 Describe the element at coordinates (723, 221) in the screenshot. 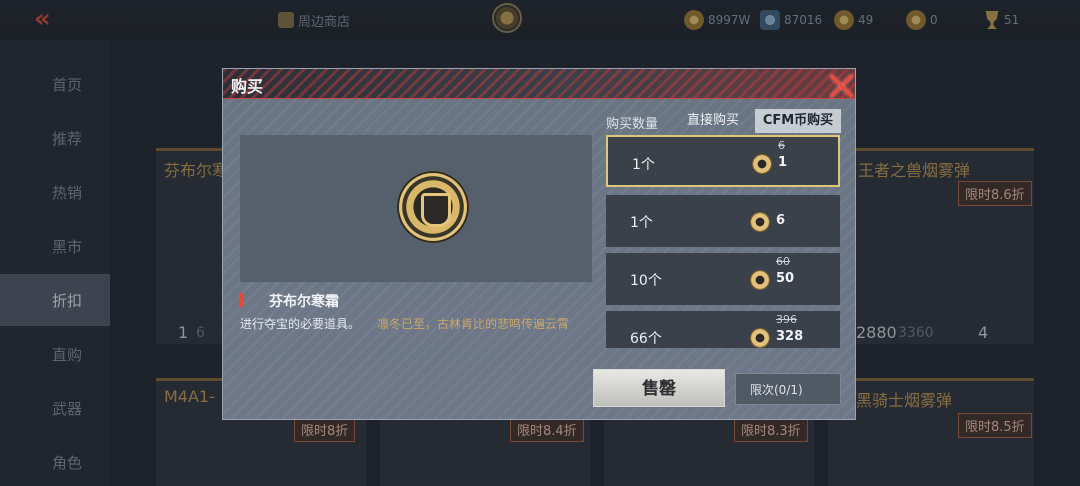

I see `quantity-option: 1个 6` at that location.